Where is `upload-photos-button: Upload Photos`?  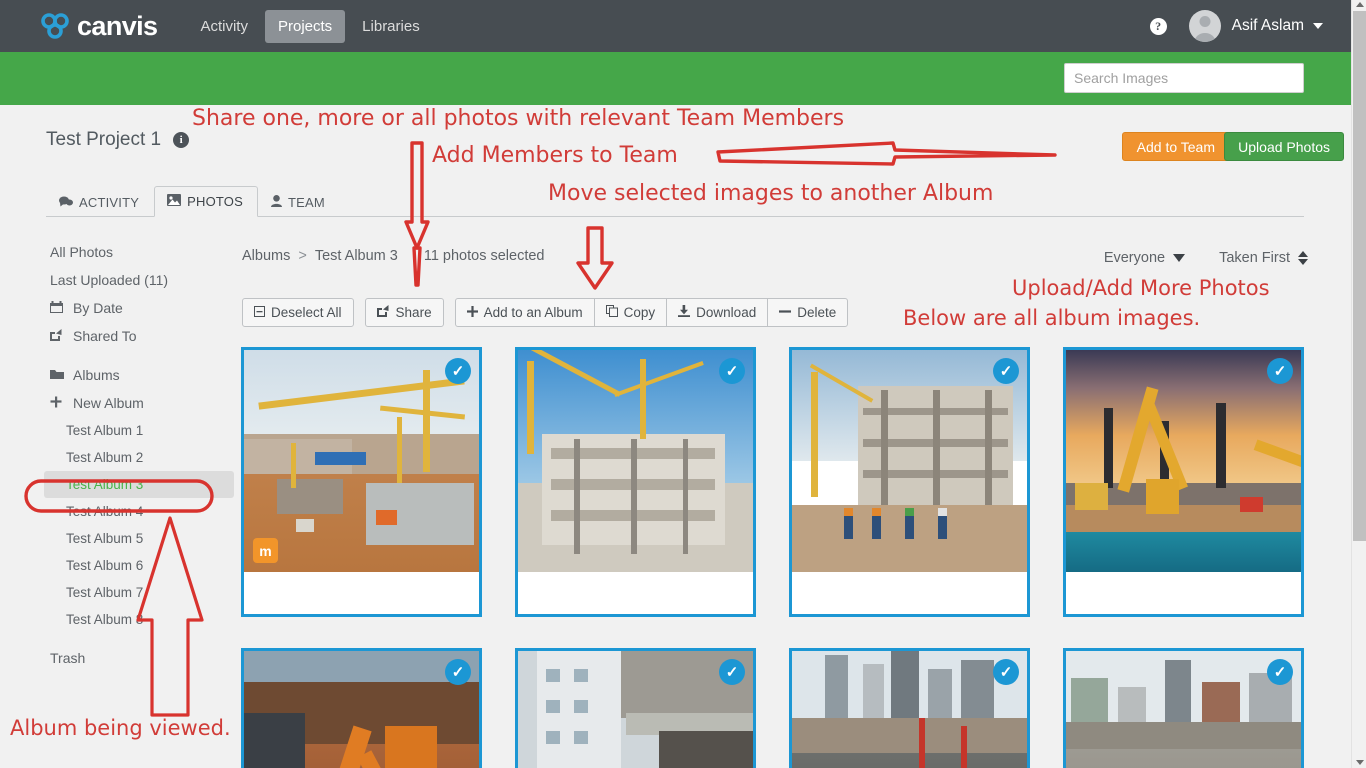
upload-photos-button: Upload Photos is located at coordinates (1284, 146).